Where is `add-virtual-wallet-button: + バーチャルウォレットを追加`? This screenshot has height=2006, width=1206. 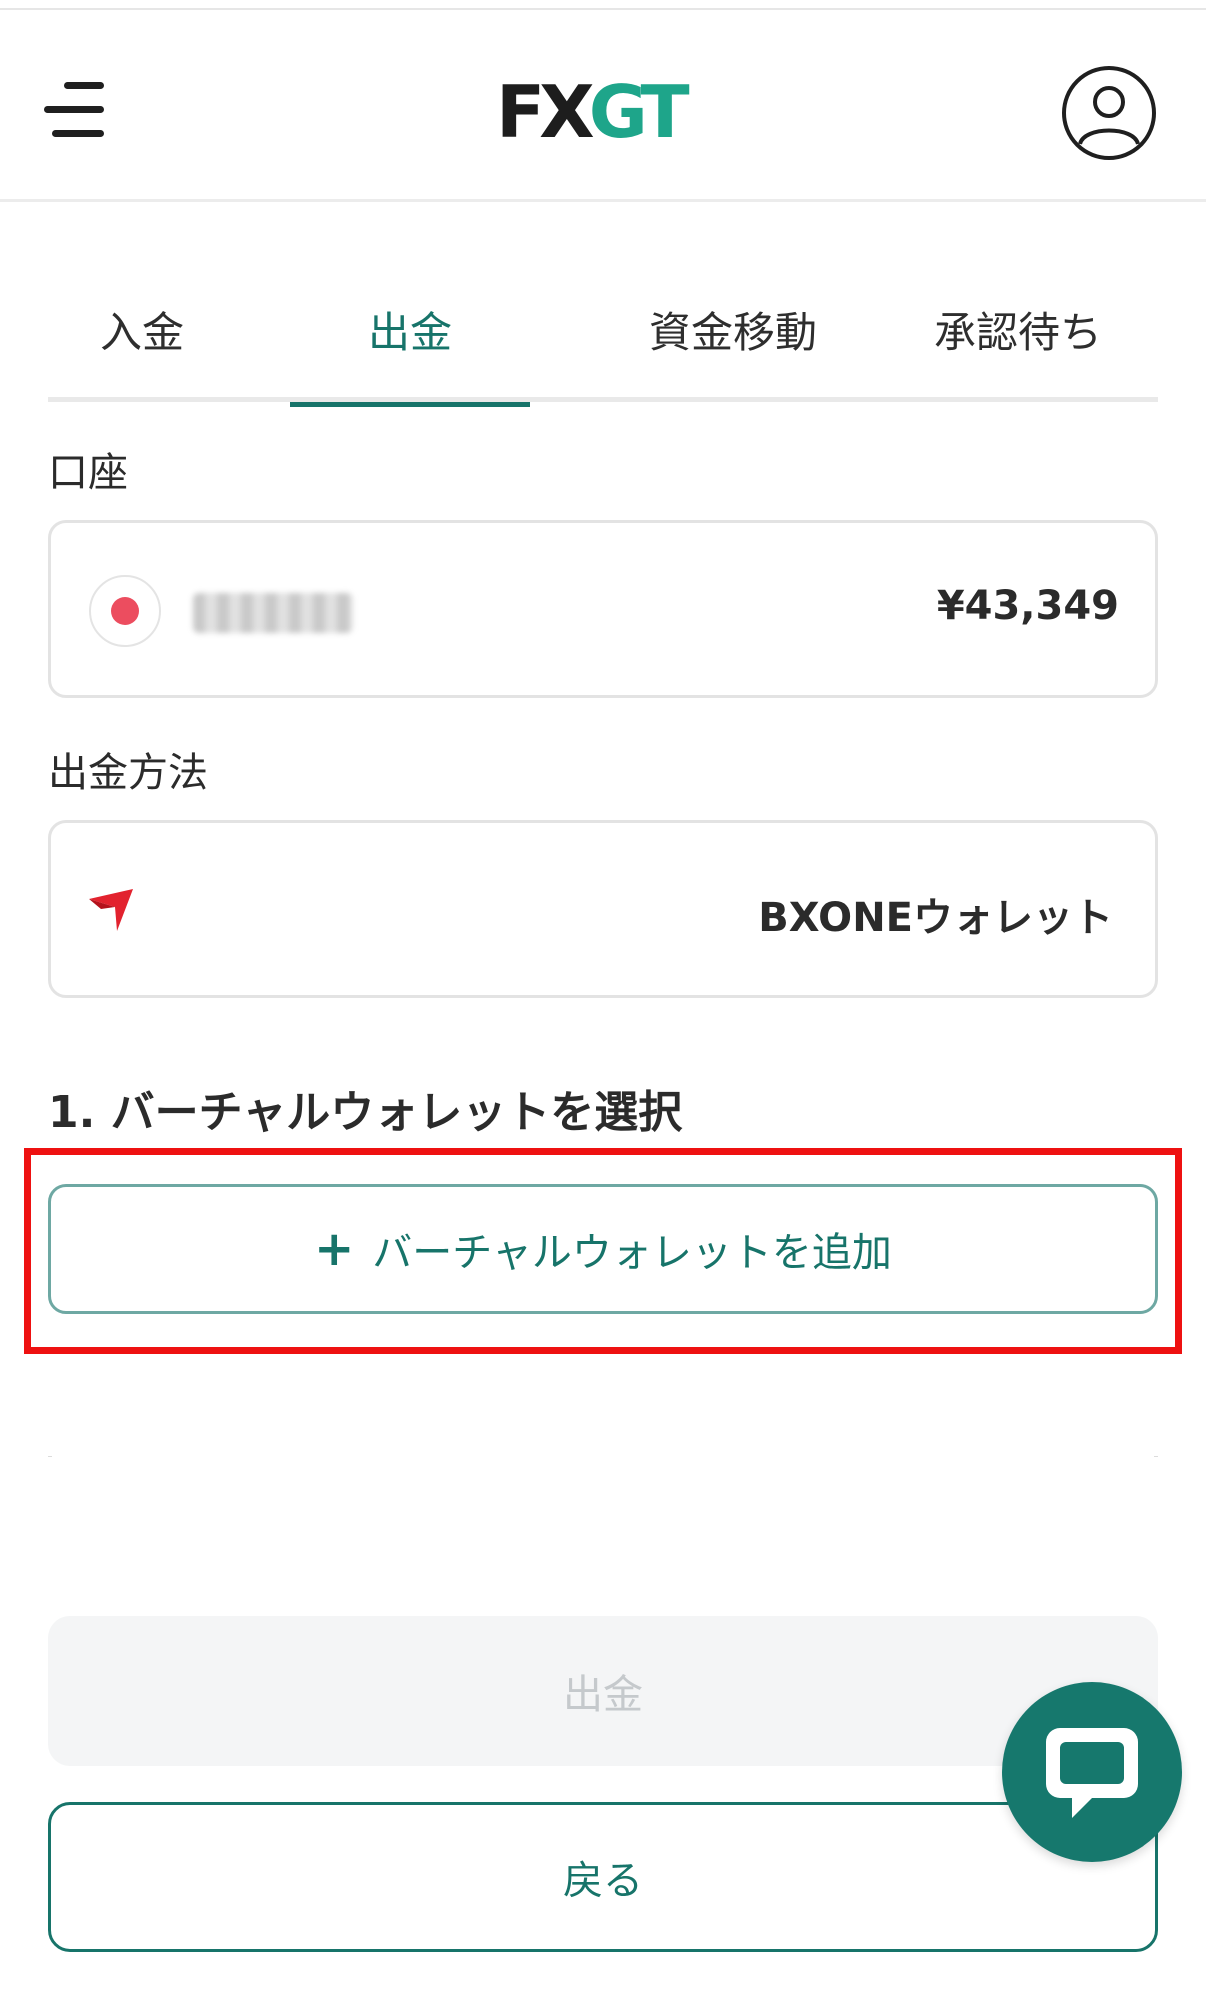 add-virtual-wallet-button: + バーチャルウォレットを追加 is located at coordinates (603, 1249).